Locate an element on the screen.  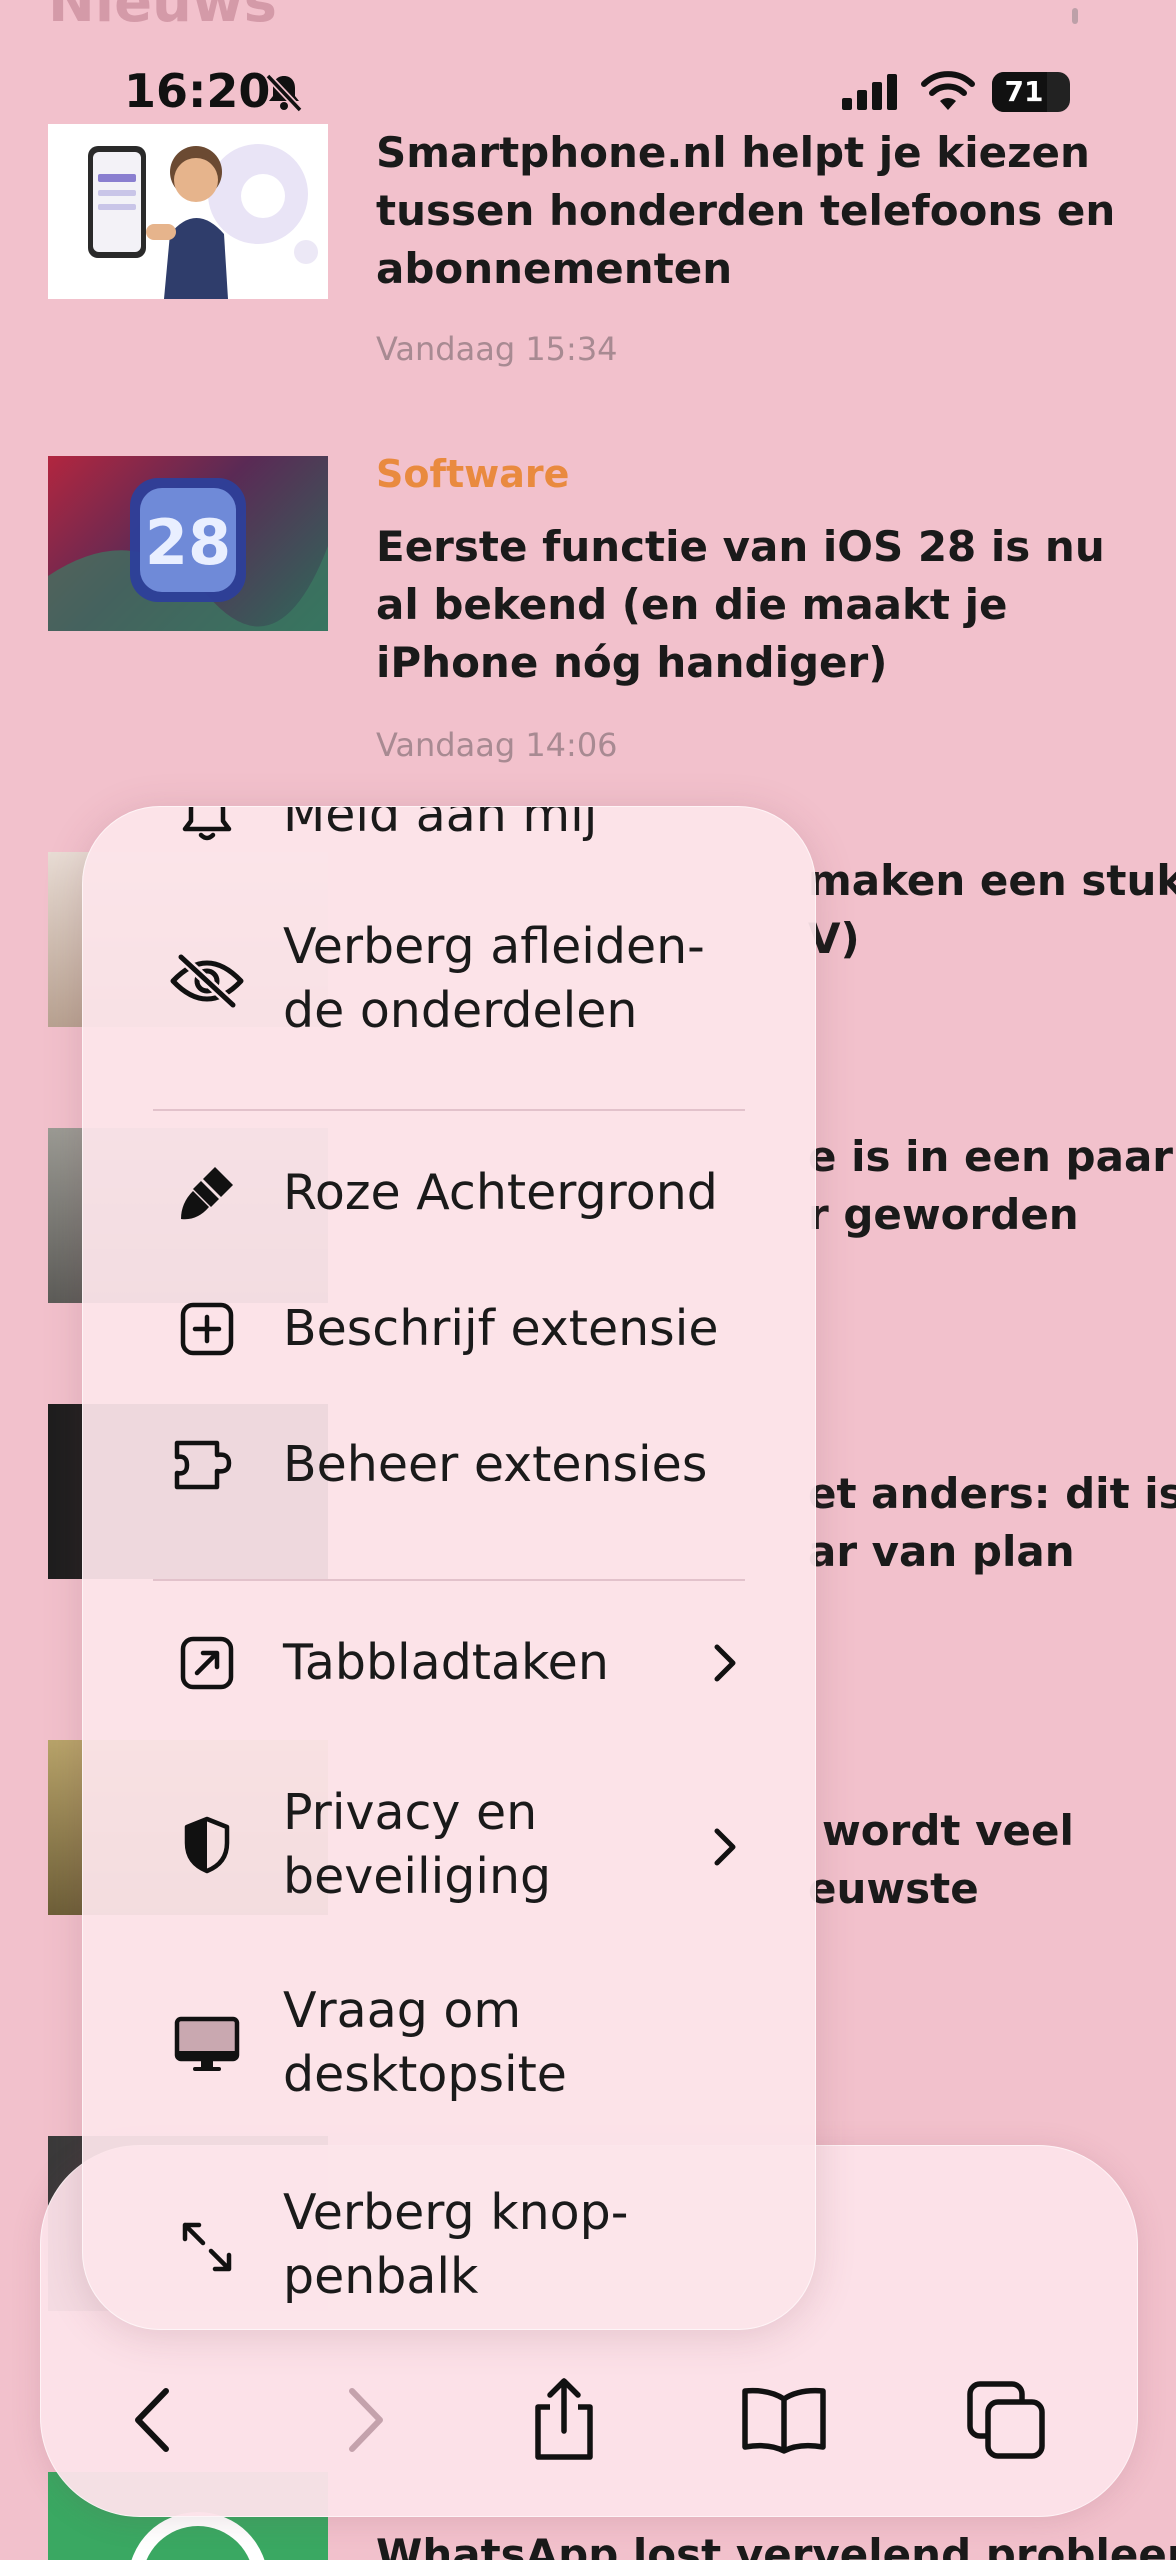
brush-icon is located at coordinates (207, 1193).